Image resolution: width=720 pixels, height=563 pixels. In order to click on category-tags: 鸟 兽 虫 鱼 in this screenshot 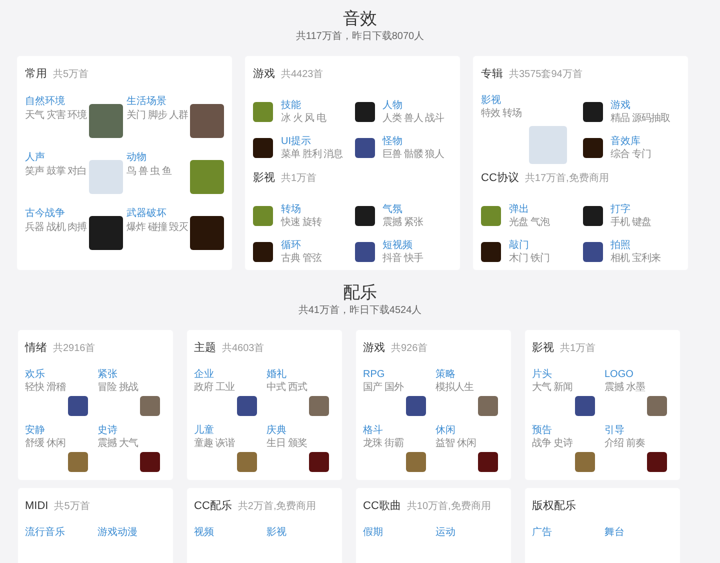, I will do `click(149, 171)`.